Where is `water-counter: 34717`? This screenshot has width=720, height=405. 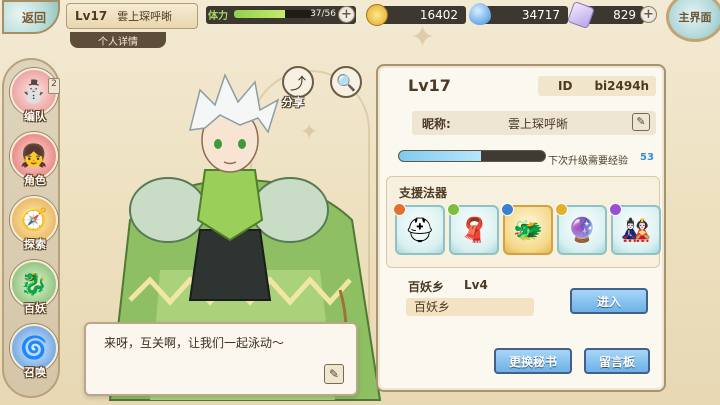 water-counter: 34717 is located at coordinates (524, 15).